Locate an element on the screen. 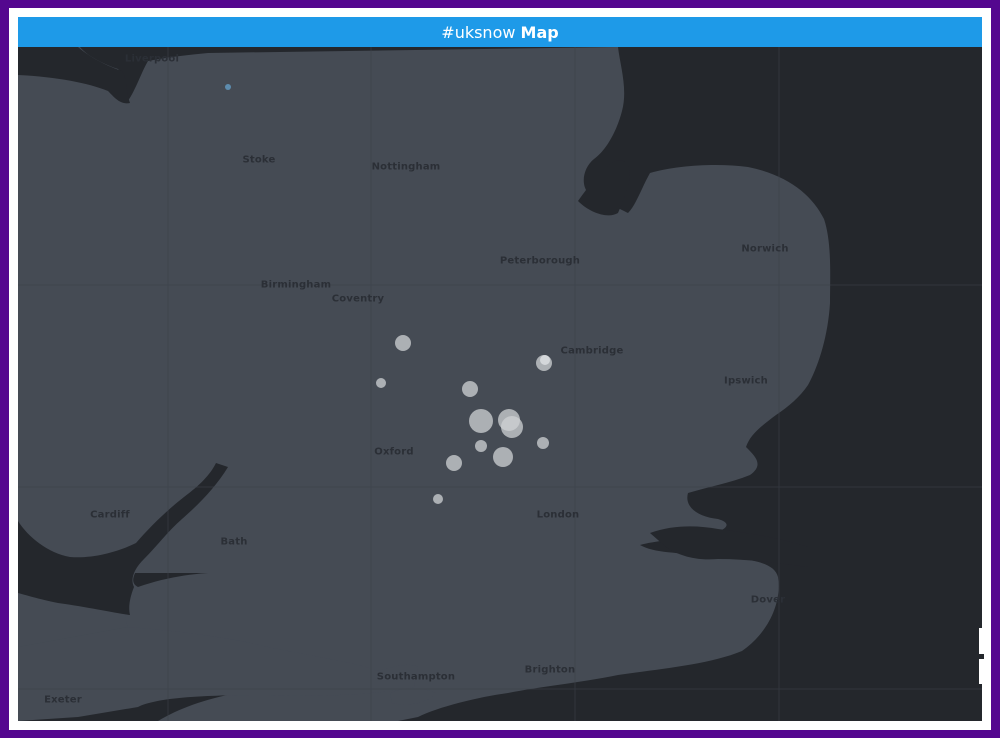 The width and height of the screenshot is (1000, 738). city-label-cardiff: Cardiff is located at coordinates (110, 515).